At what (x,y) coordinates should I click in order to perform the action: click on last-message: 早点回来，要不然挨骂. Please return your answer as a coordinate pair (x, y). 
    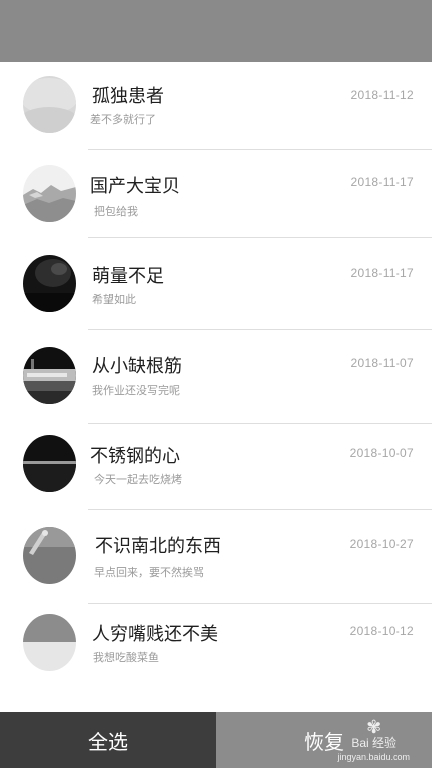
    Looking at the image, I should click on (149, 572).